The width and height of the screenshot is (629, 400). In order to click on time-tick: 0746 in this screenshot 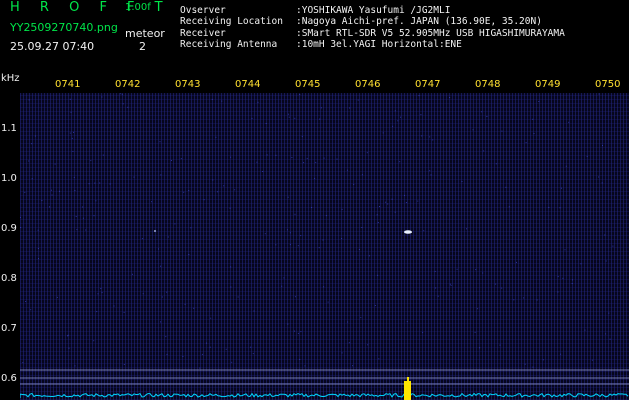, I will do `click(368, 84)`.